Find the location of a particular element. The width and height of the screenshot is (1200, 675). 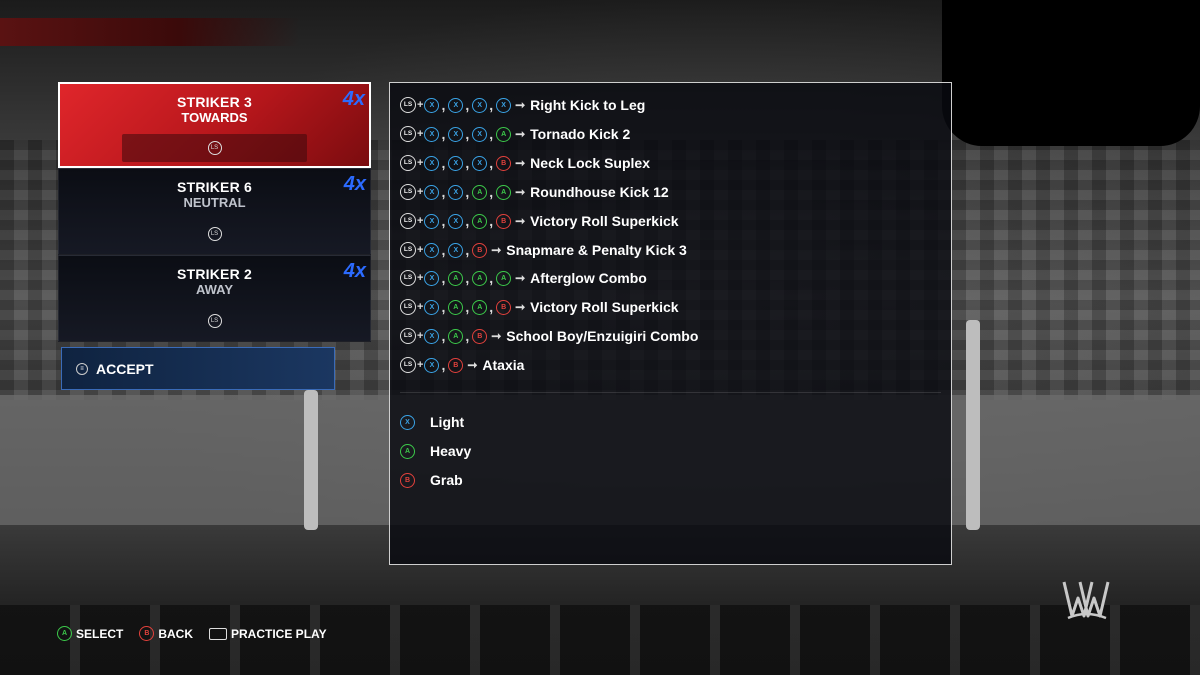

combo-row: LS + X, X, X, X ➞ Right Kick to Leg is located at coordinates (522, 105).